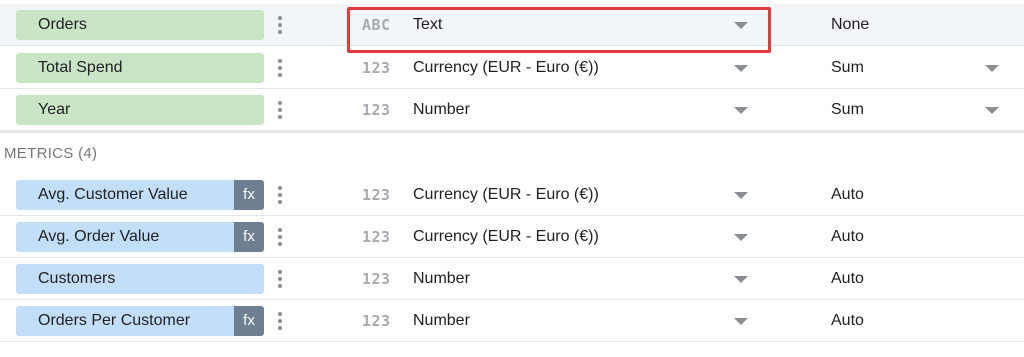 This screenshot has width=1024, height=357. What do you see at coordinates (512, 321) in the screenshot?
I see `metric-row-orders-per-customer: Orders Per Customer fx 123 Number Auto` at bounding box center [512, 321].